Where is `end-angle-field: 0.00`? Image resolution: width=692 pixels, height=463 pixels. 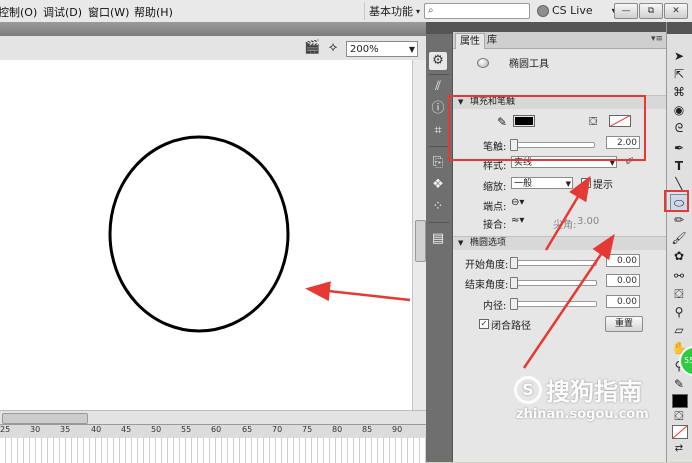 end-angle-field: 0.00 is located at coordinates (623, 280).